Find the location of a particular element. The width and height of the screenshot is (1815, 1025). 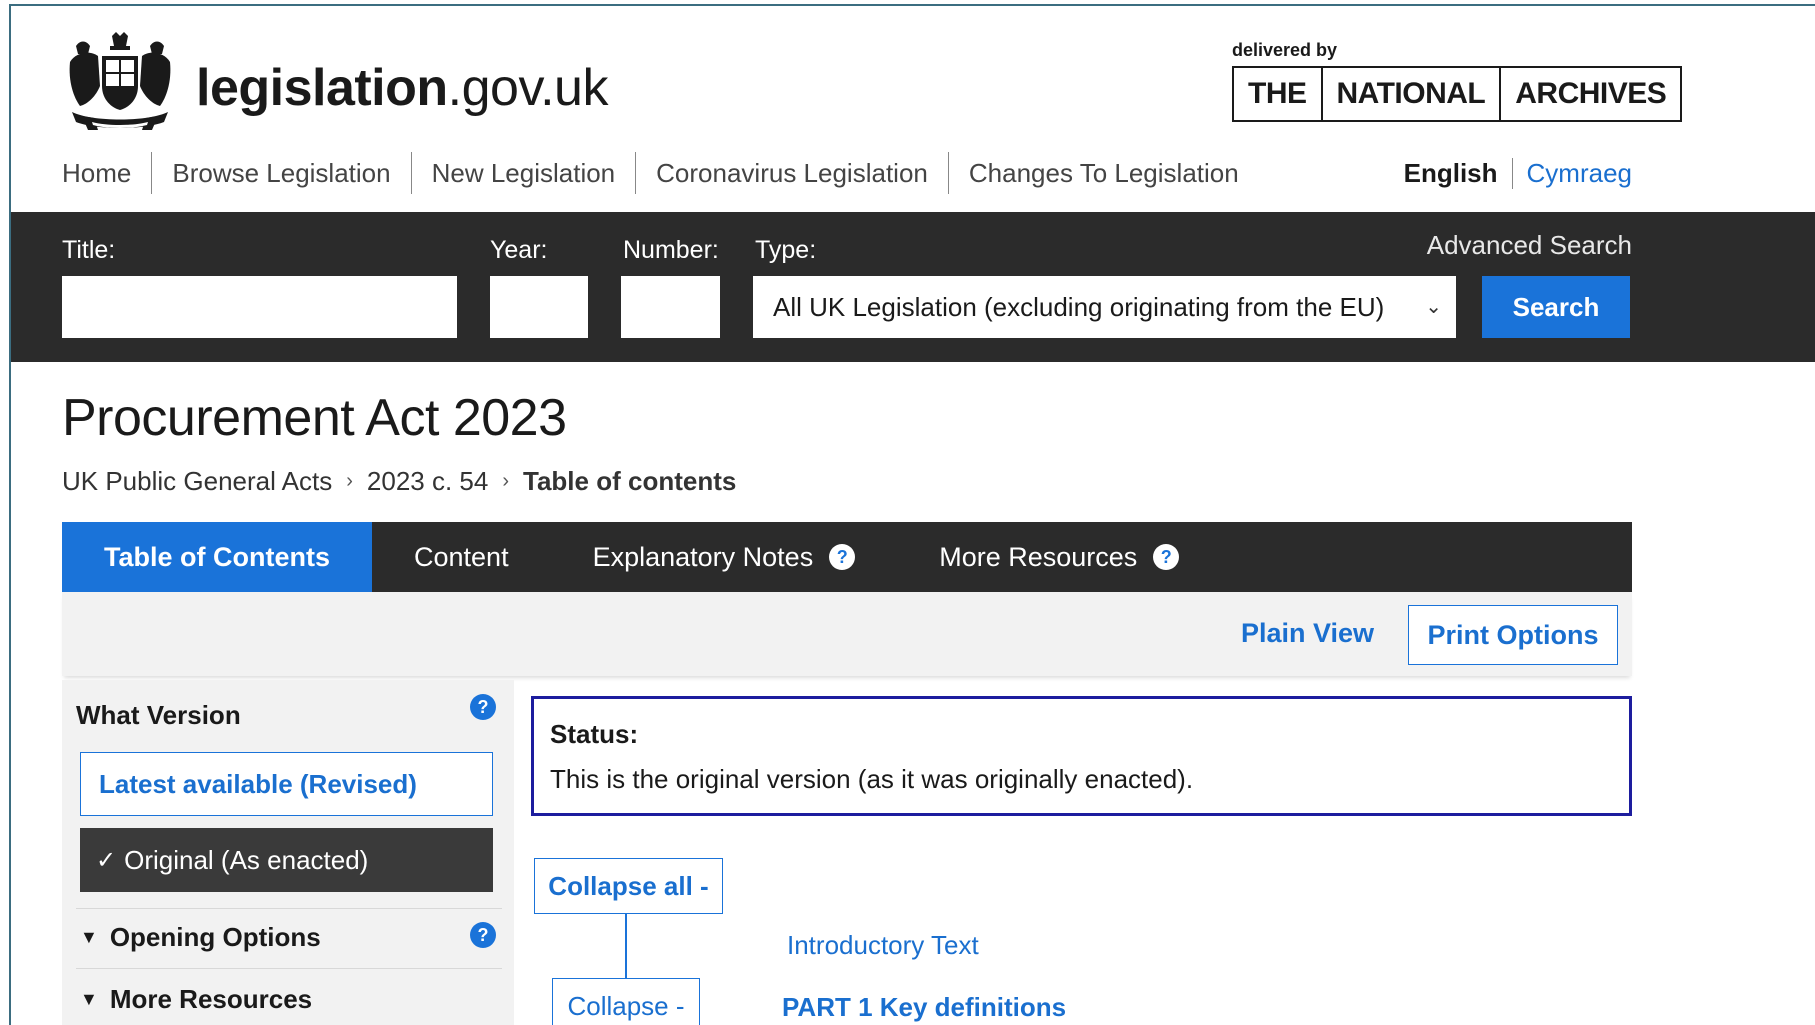

content-toolbar is located at coordinates (847, 634).